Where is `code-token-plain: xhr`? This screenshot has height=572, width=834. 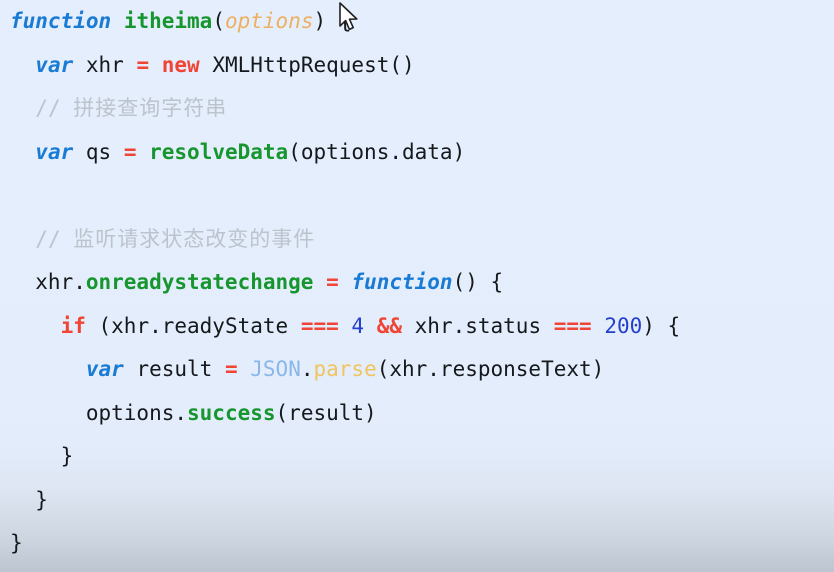 code-token-plain: xhr is located at coordinates (105, 64).